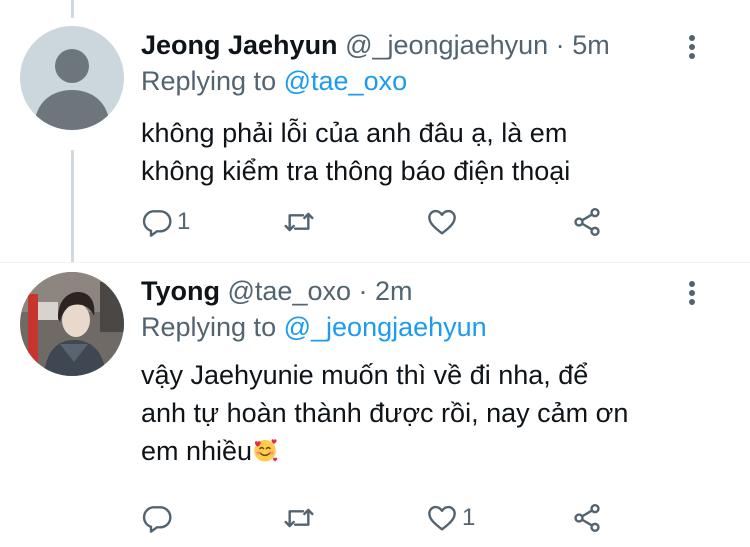 This screenshot has height=547, width=750. Describe the element at coordinates (430, 451) in the screenshot. I see `tweet-text-line-with-emoji: em nhiều` at that location.